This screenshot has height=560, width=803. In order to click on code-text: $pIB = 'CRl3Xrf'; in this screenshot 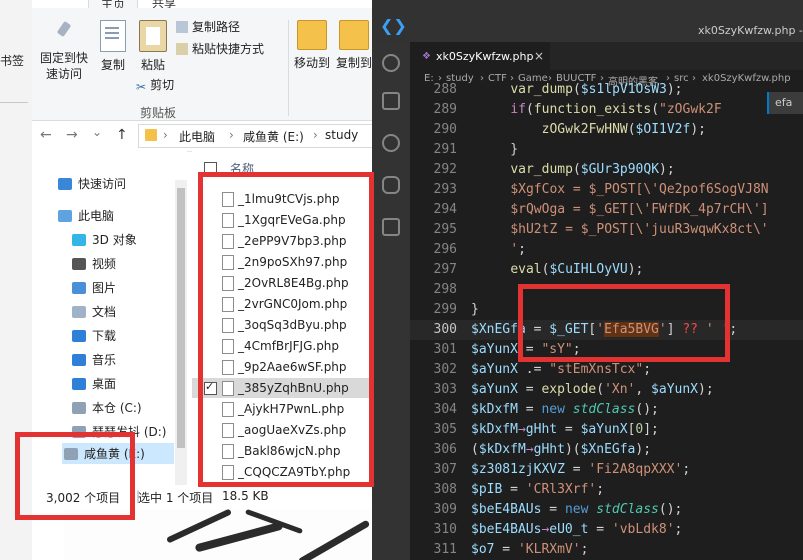, I will do `click(538, 489)`.